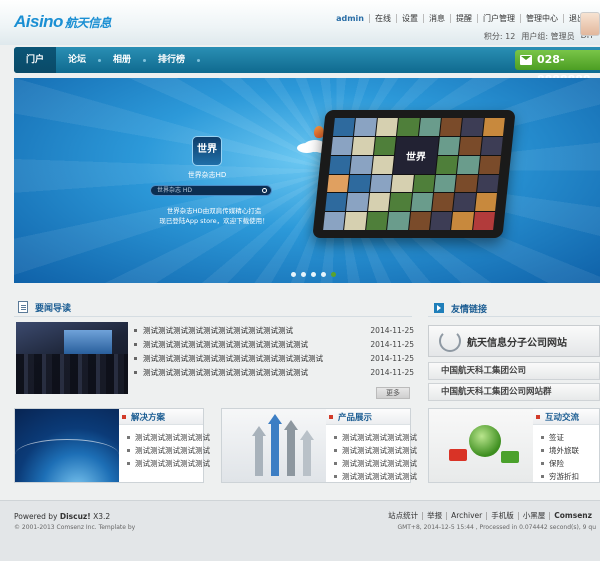 The width and height of the screenshot is (600, 561). What do you see at coordinates (77, 60) in the screenshot?
I see `nav-item-forum: 论坛` at bounding box center [77, 60].